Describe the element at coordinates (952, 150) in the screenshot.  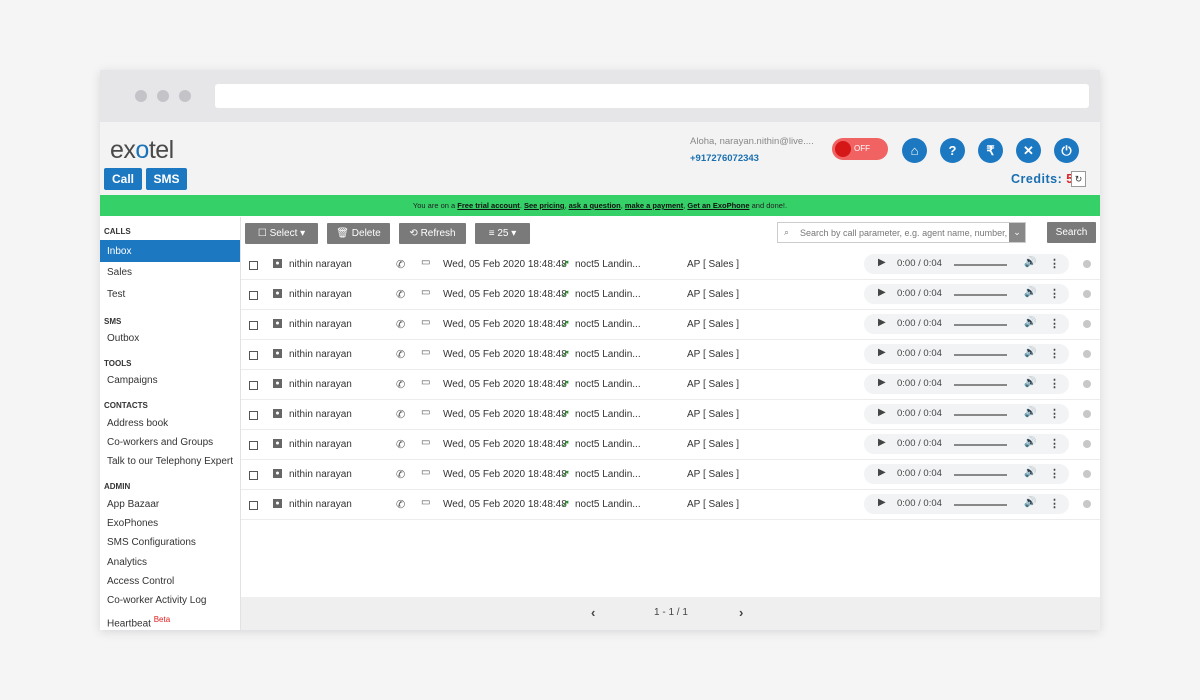
I see `help-icon: ?` at that location.